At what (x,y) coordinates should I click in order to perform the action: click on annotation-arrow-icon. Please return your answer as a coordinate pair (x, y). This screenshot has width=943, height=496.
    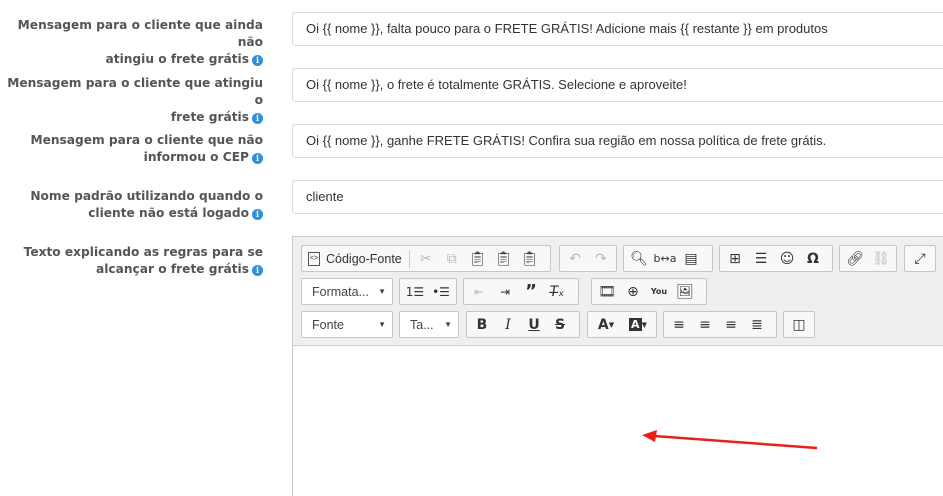
    Looking at the image, I should click on (730, 440).